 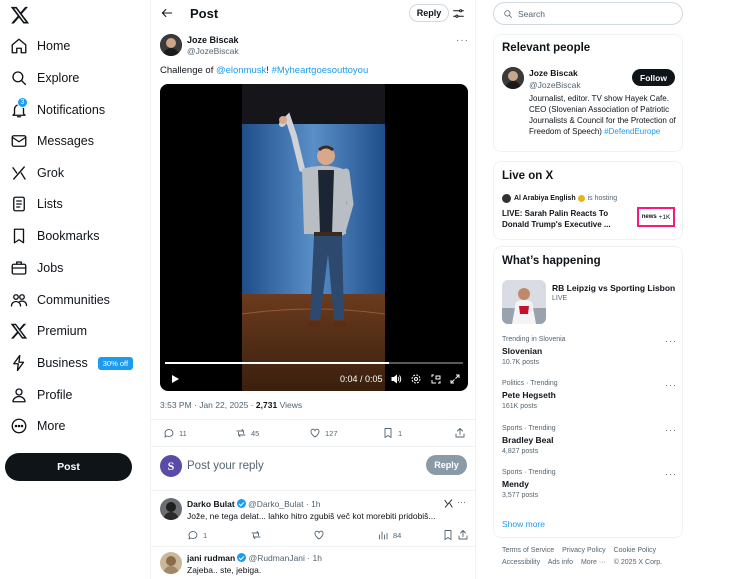 I want to click on repost-action, so click(x=256, y=535).